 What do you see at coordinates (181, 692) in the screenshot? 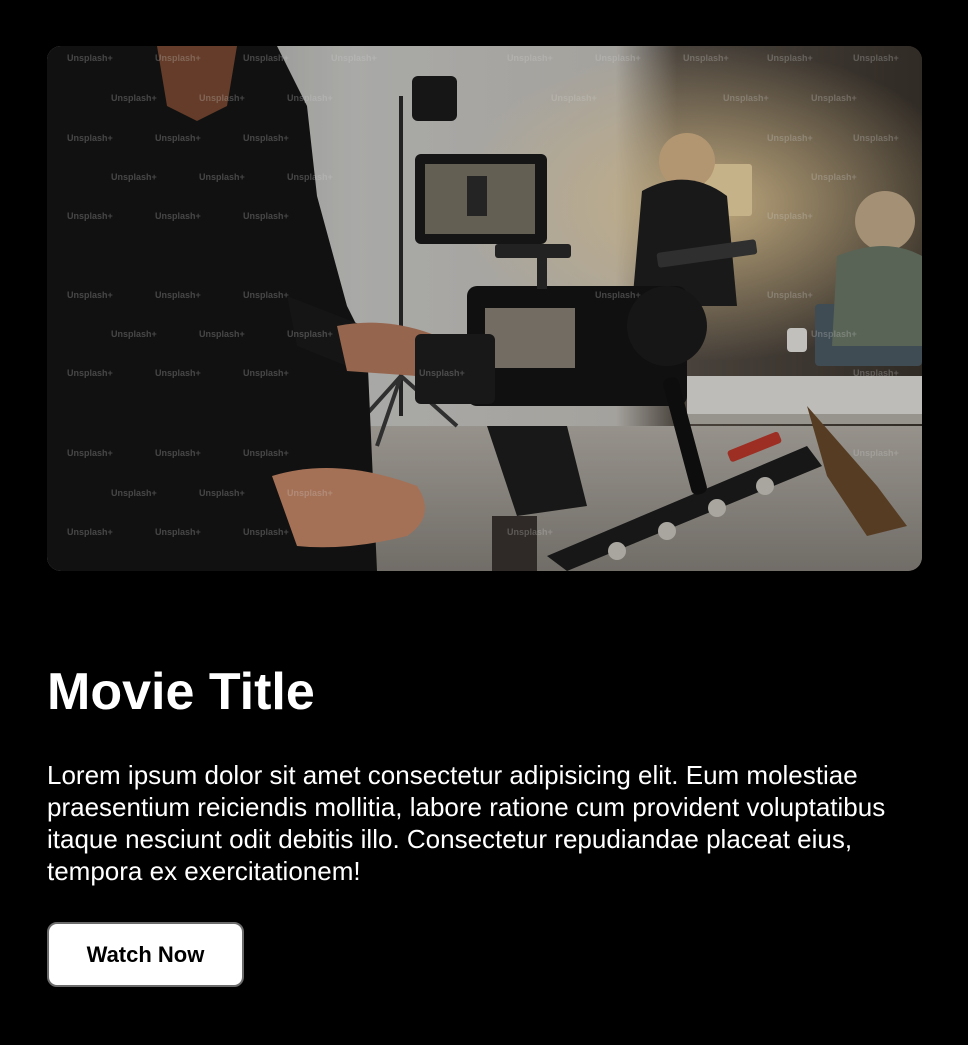
I see `movie-title: Movie Title` at bounding box center [181, 692].